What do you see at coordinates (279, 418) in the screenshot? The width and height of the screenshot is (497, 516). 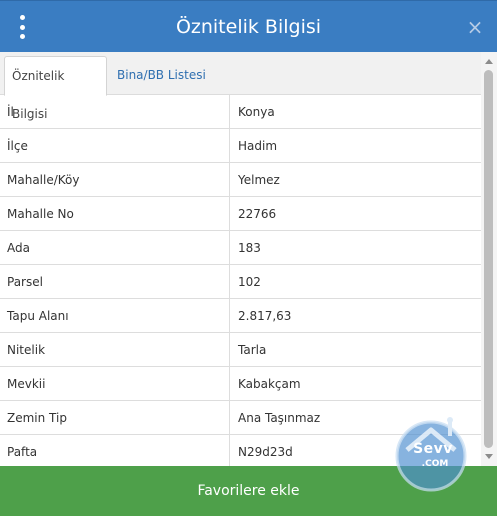 I see `row-value: Ana Taşınmaz` at bounding box center [279, 418].